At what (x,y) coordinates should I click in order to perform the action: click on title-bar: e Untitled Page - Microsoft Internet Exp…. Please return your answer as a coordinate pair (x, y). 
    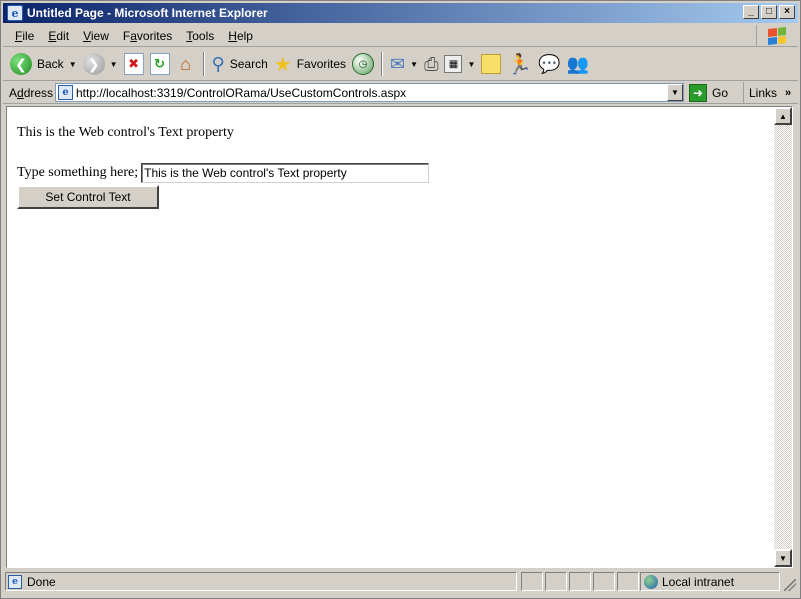
    Looking at the image, I should click on (400, 13).